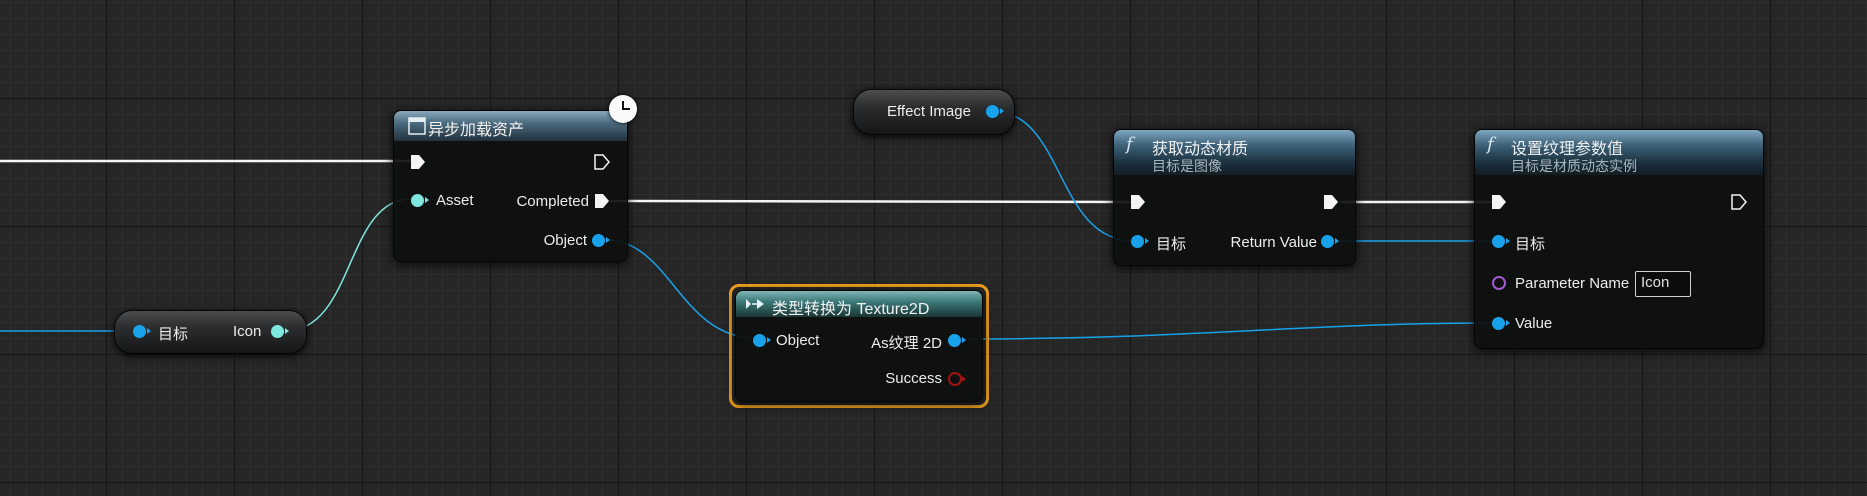 The image size is (1867, 496). I want to click on cast-header: 类型转换为 Texture2D, so click(859, 304).